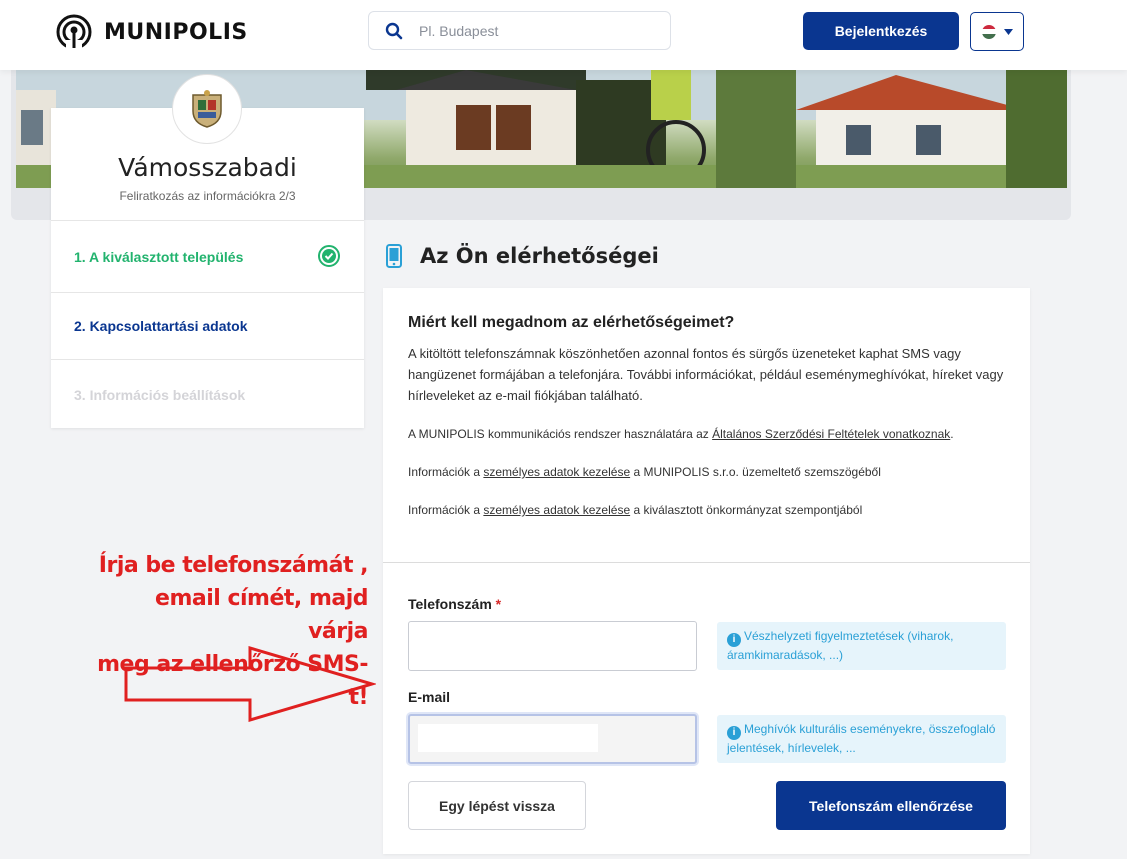 Image resolution: width=1127 pixels, height=859 pixels. What do you see at coordinates (233, 565) in the screenshot?
I see `annotation-line: Írja be telefonszámát ,` at bounding box center [233, 565].